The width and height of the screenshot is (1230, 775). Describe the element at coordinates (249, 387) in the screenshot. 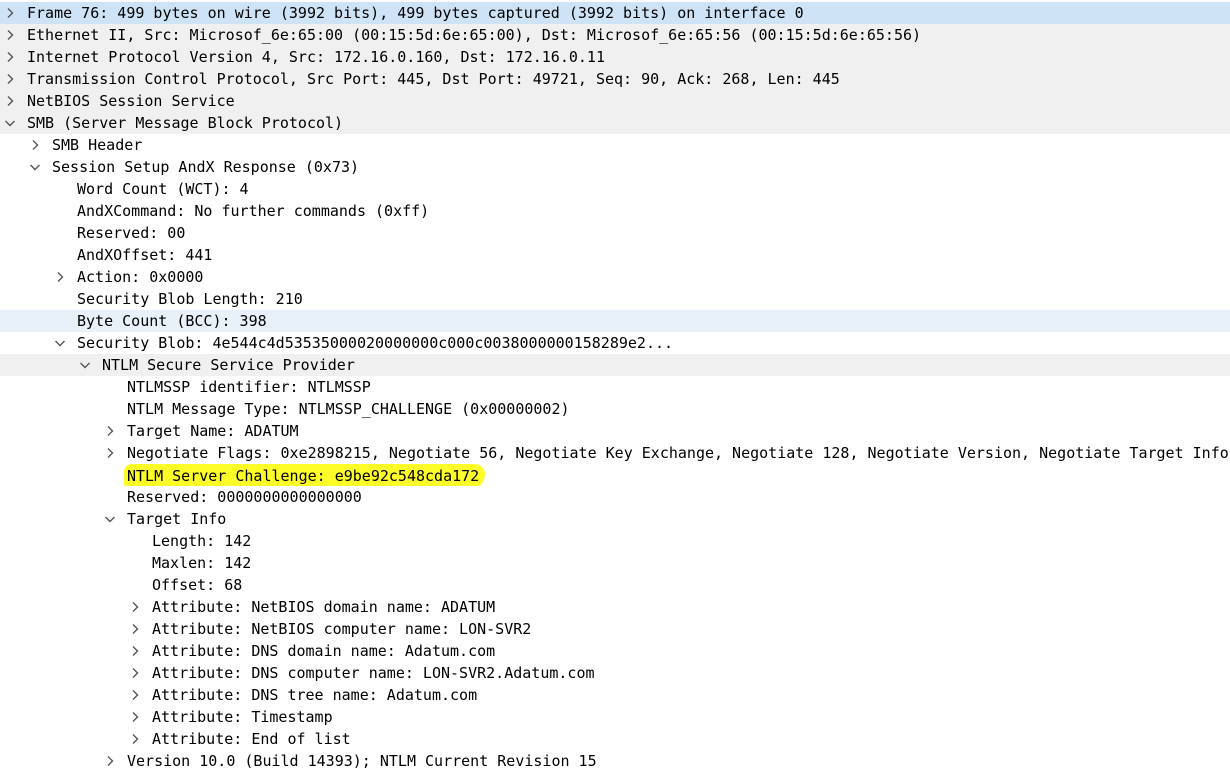

I see `tree-row-label: NTLMSSP identifier: NTLMSSP` at that location.